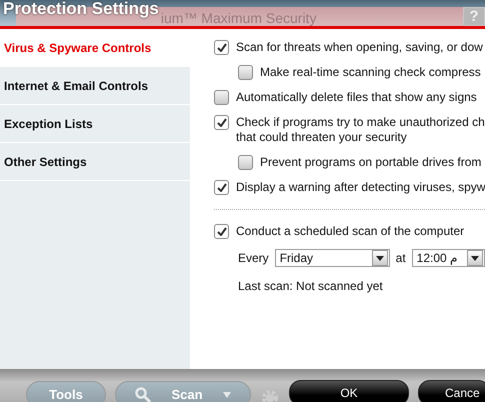 The height and width of the screenshot is (402, 485). Describe the element at coordinates (371, 162) in the screenshot. I see `option-label: Prevent programs on portable drives from` at that location.